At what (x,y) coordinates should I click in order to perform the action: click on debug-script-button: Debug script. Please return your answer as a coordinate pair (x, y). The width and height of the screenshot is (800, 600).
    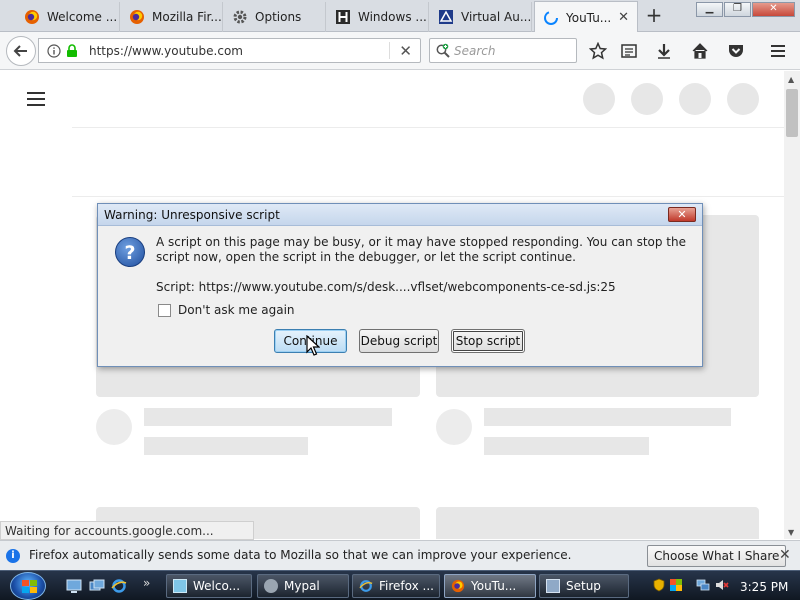
    Looking at the image, I should click on (399, 341).